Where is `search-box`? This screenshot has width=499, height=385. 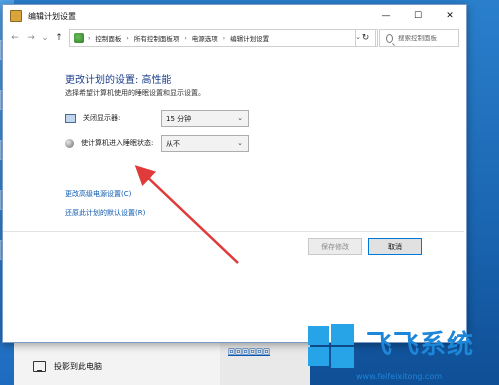
search-box is located at coordinates (419, 38).